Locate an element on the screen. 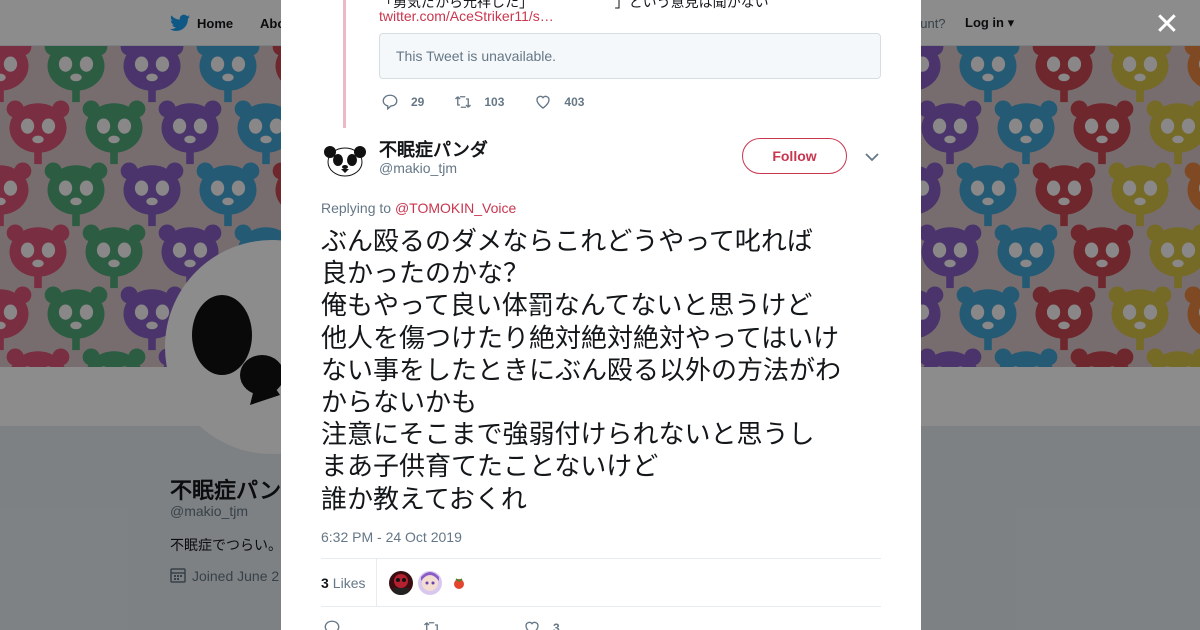  tweet-line: 良かったのかな？ is located at coordinates (425, 274).